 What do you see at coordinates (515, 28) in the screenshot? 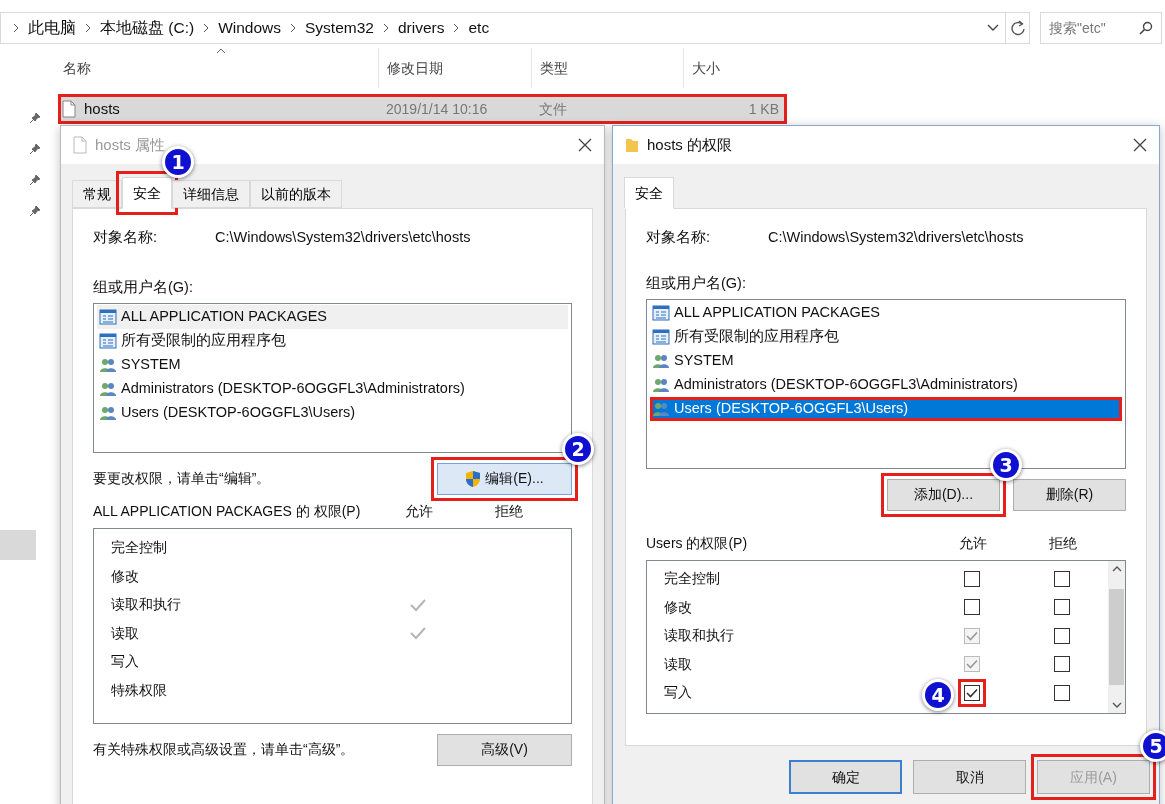
I see `address-bar: 此电脑 本地磁盘 (C:) Windows System32 drivers etc` at bounding box center [515, 28].